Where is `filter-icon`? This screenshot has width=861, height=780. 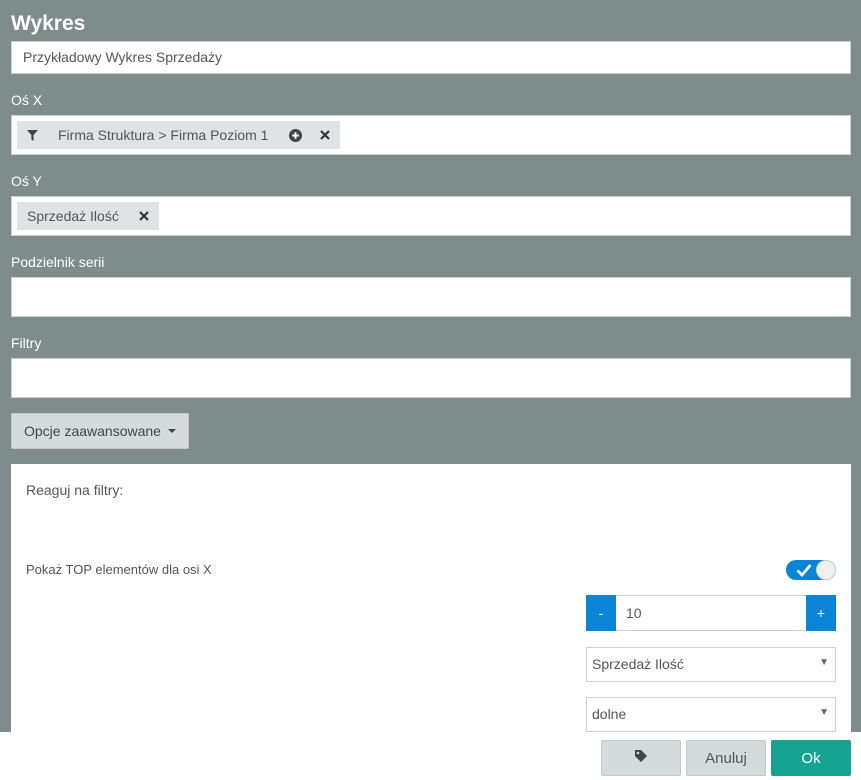 filter-icon is located at coordinates (32, 135).